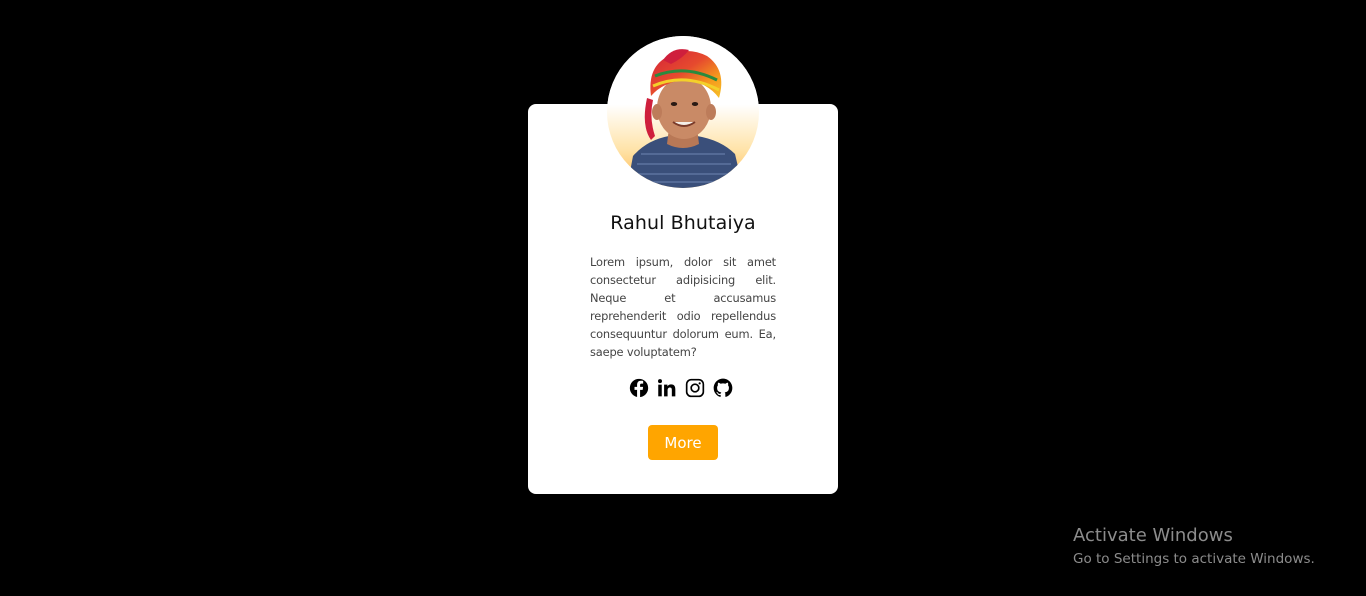  Describe the element at coordinates (681, 388) in the screenshot. I see `social-links` at that location.